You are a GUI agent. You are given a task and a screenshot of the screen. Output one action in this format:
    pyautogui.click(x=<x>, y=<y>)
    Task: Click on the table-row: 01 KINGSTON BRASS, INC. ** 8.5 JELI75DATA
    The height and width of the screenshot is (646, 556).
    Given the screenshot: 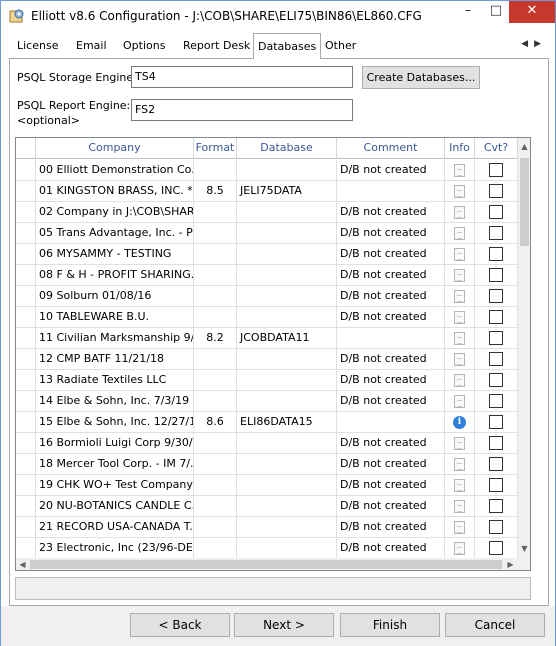 What is the action you would take?
    pyautogui.click(x=267, y=191)
    